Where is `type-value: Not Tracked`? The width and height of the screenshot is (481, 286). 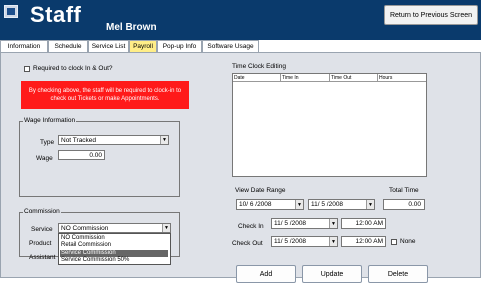
type-value: Not Tracked is located at coordinates (79, 140).